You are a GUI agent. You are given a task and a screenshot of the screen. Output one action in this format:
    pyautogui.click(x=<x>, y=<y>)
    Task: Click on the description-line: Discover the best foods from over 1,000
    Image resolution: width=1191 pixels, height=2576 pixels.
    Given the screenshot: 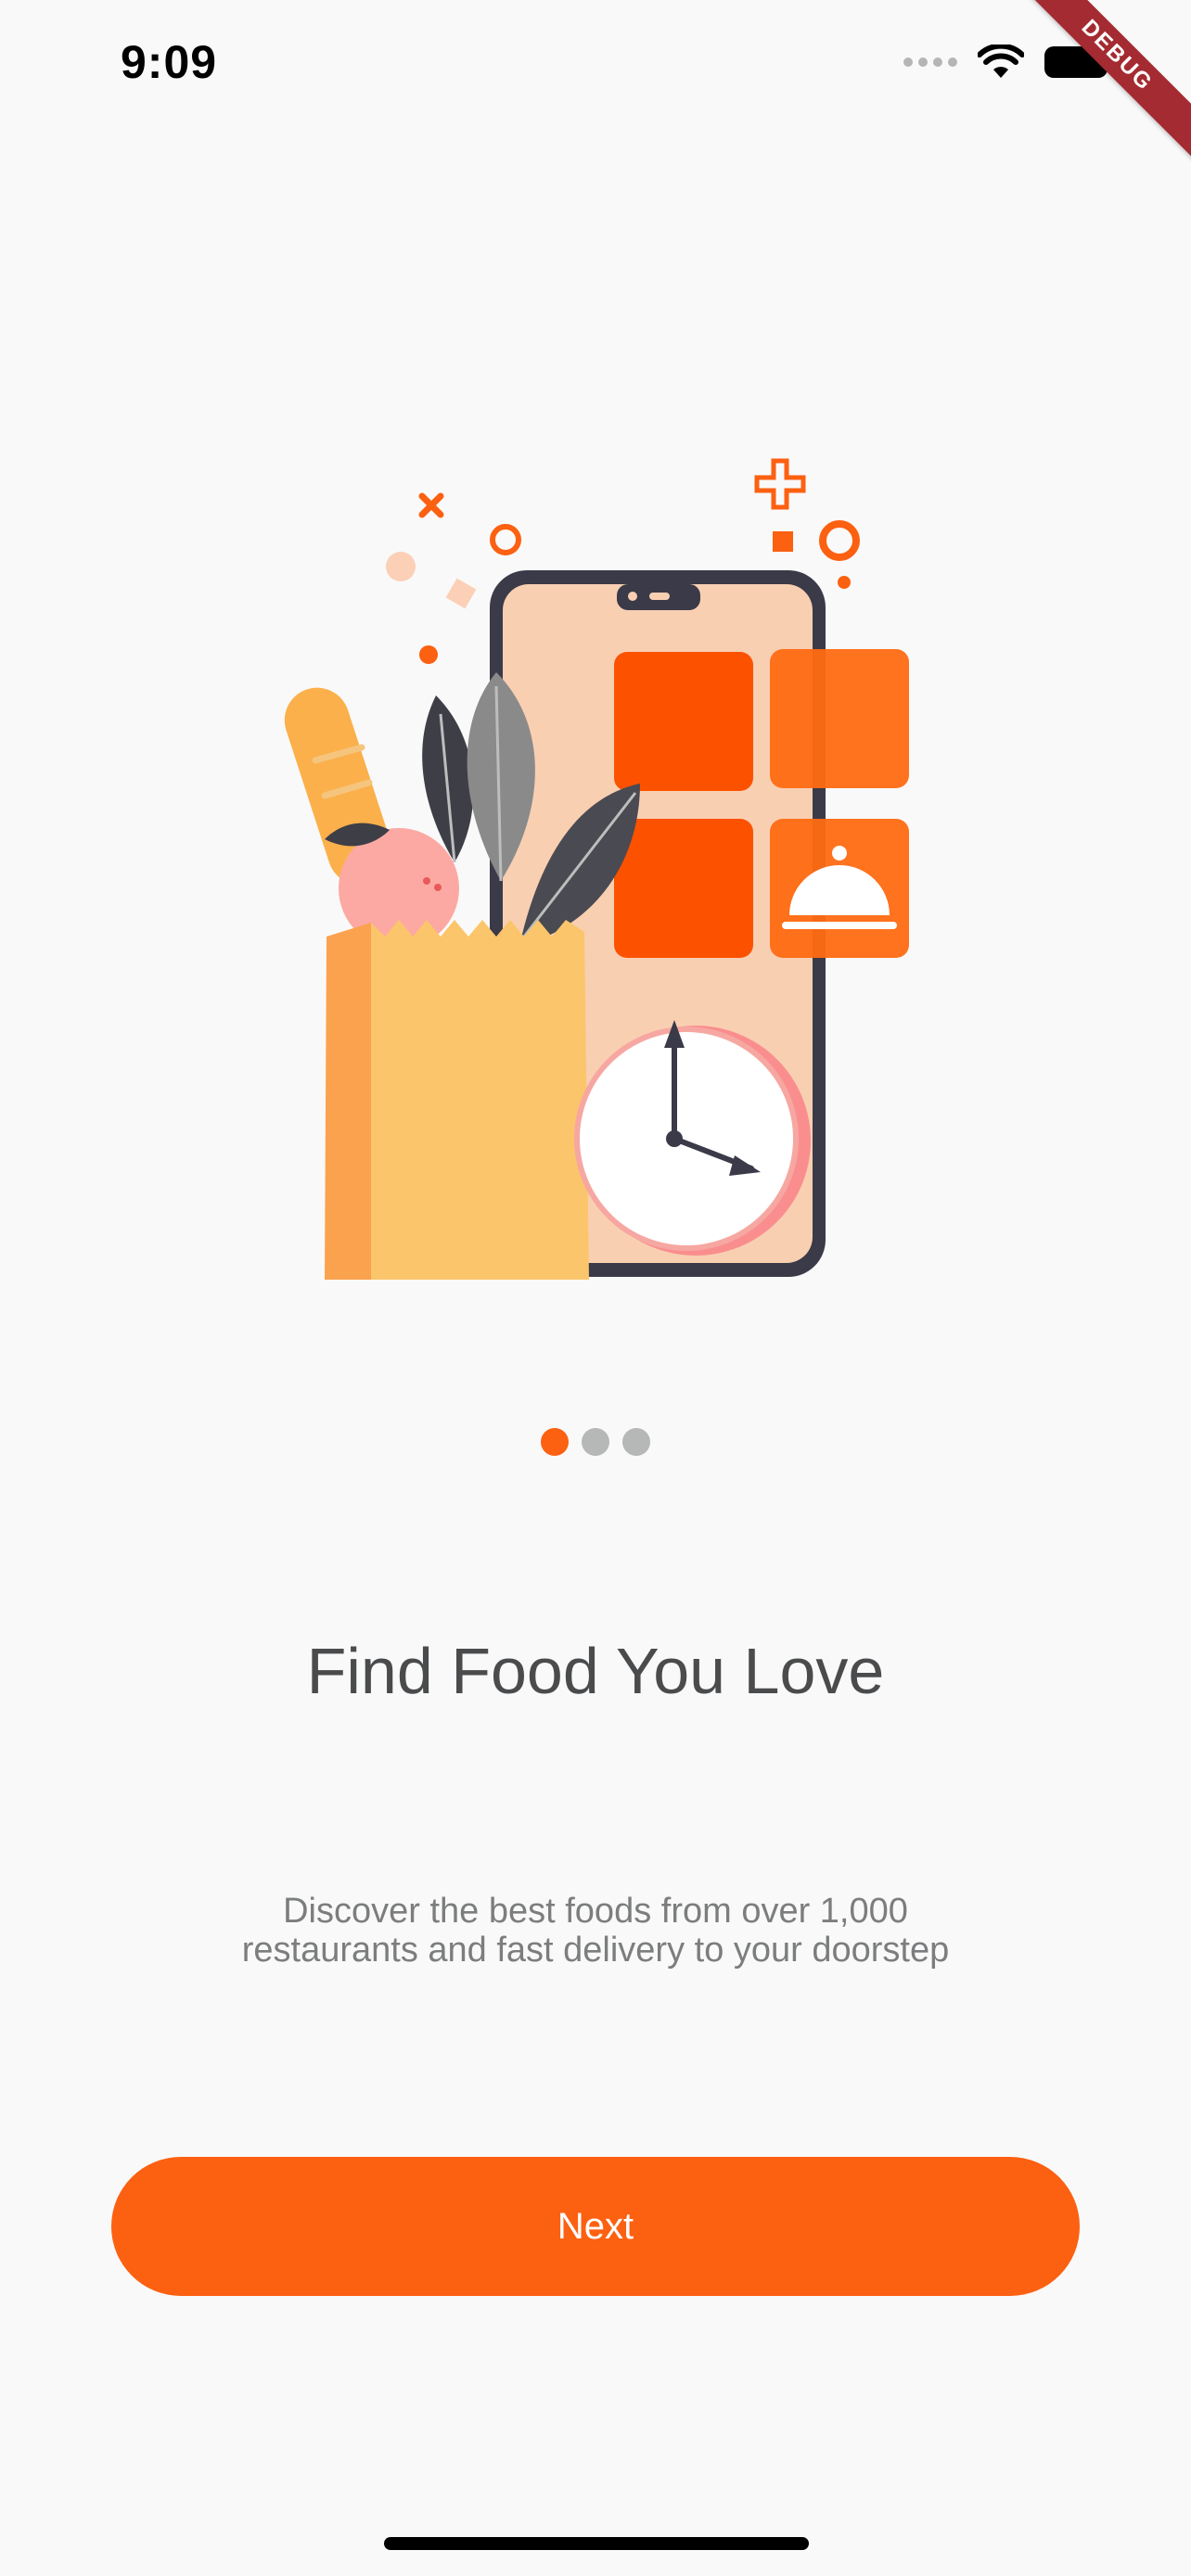 What is the action you would take?
    pyautogui.click(x=595, y=1912)
    